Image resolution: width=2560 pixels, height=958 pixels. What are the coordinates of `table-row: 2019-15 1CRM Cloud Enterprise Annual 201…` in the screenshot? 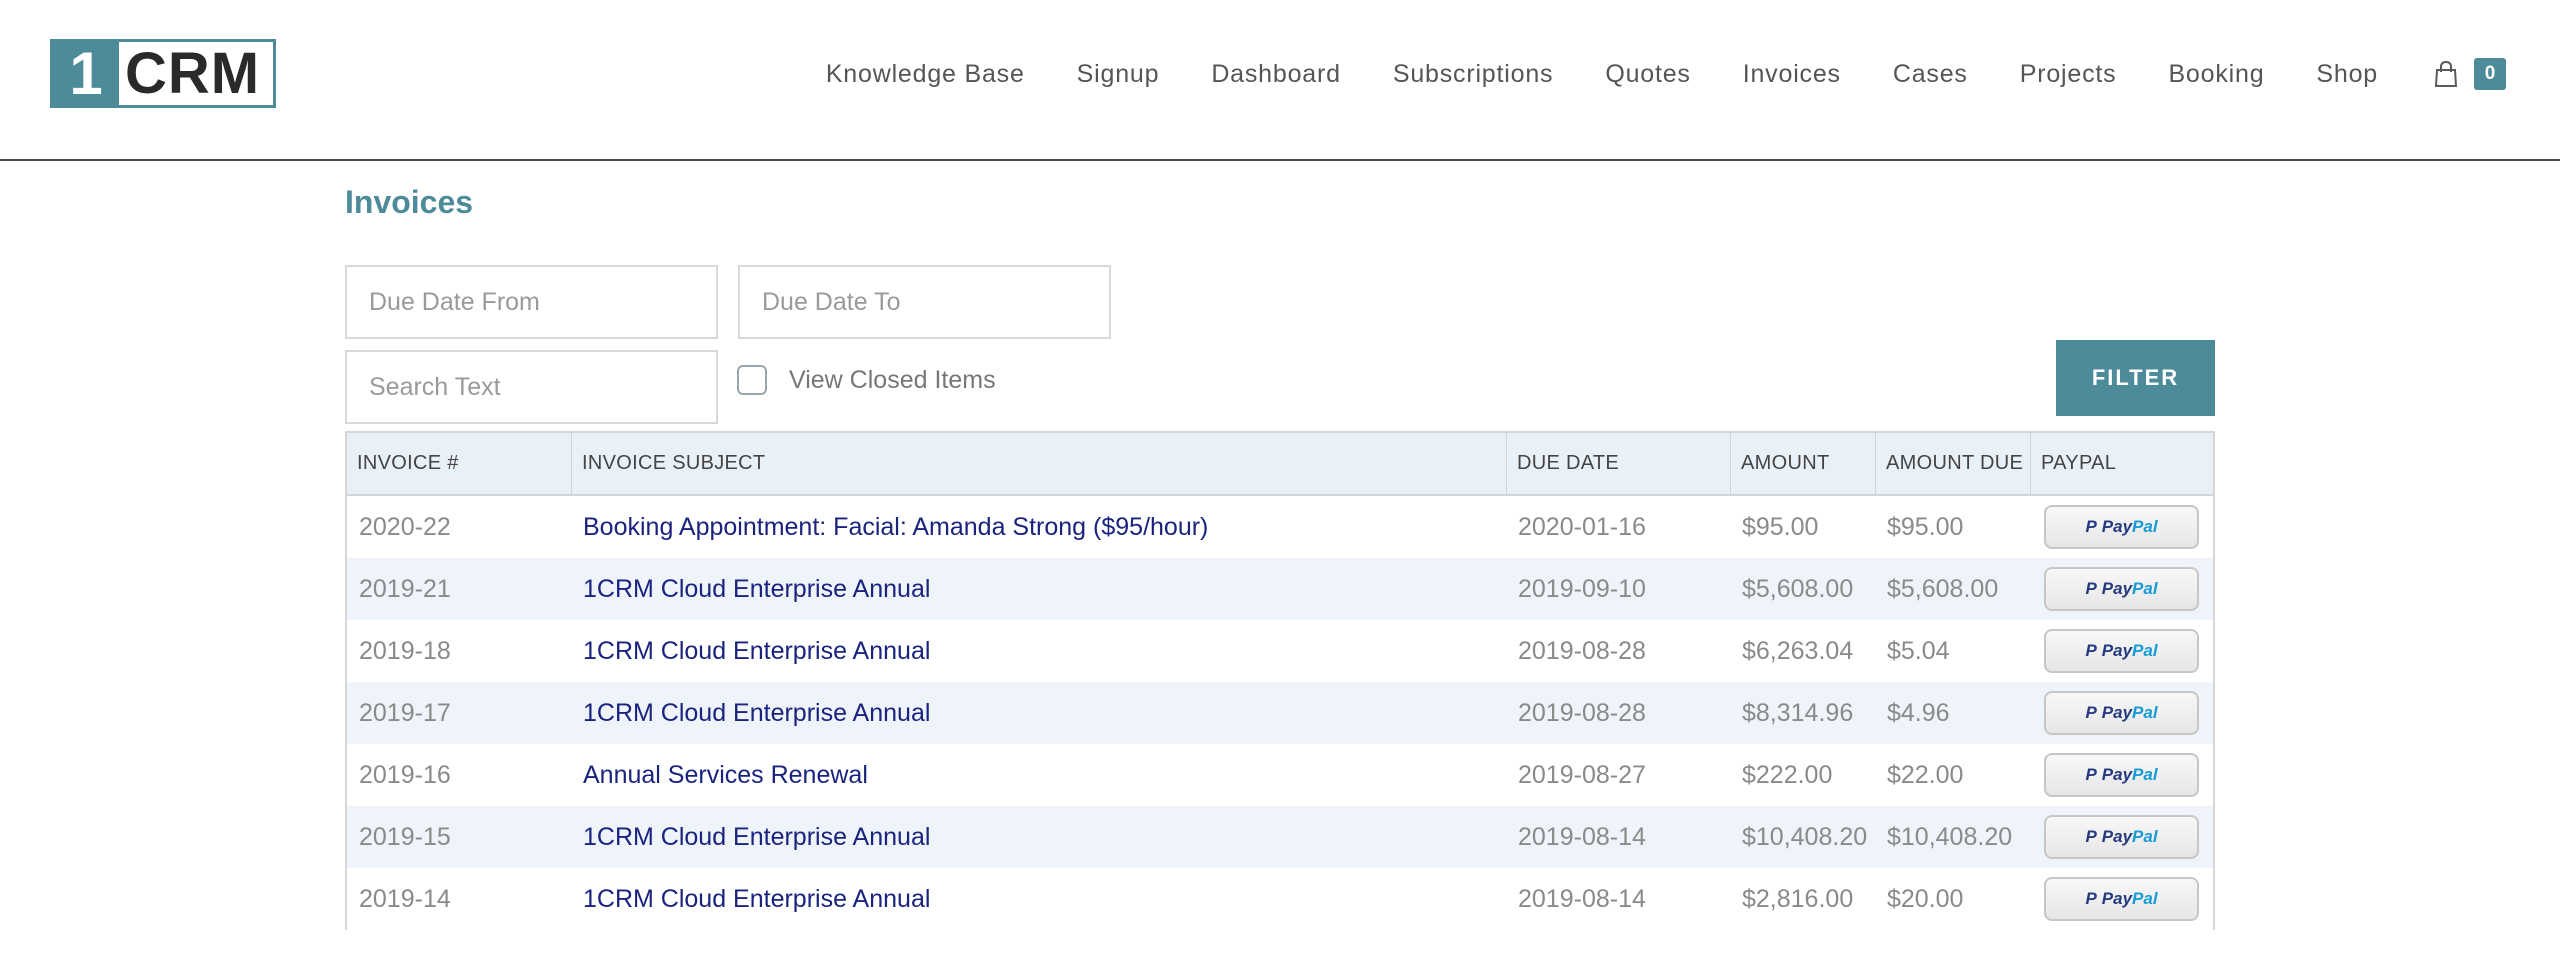 It's located at (1280, 837).